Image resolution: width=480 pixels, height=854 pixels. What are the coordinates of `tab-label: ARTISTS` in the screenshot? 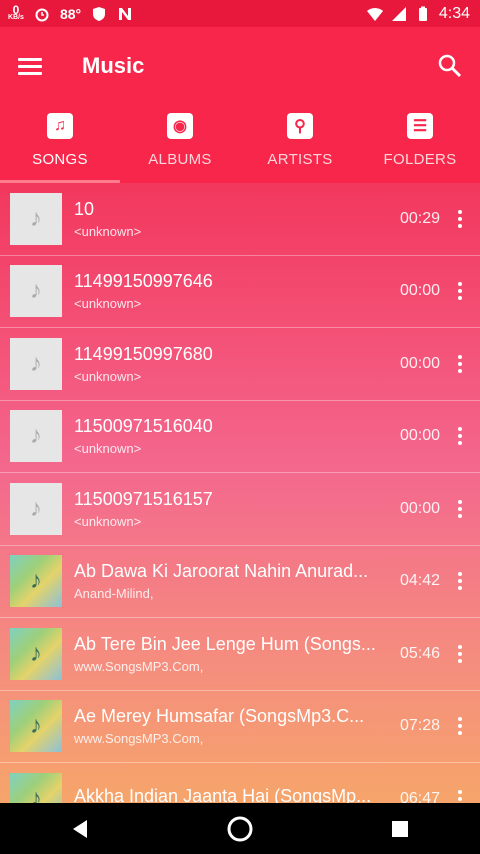 It's located at (300, 159).